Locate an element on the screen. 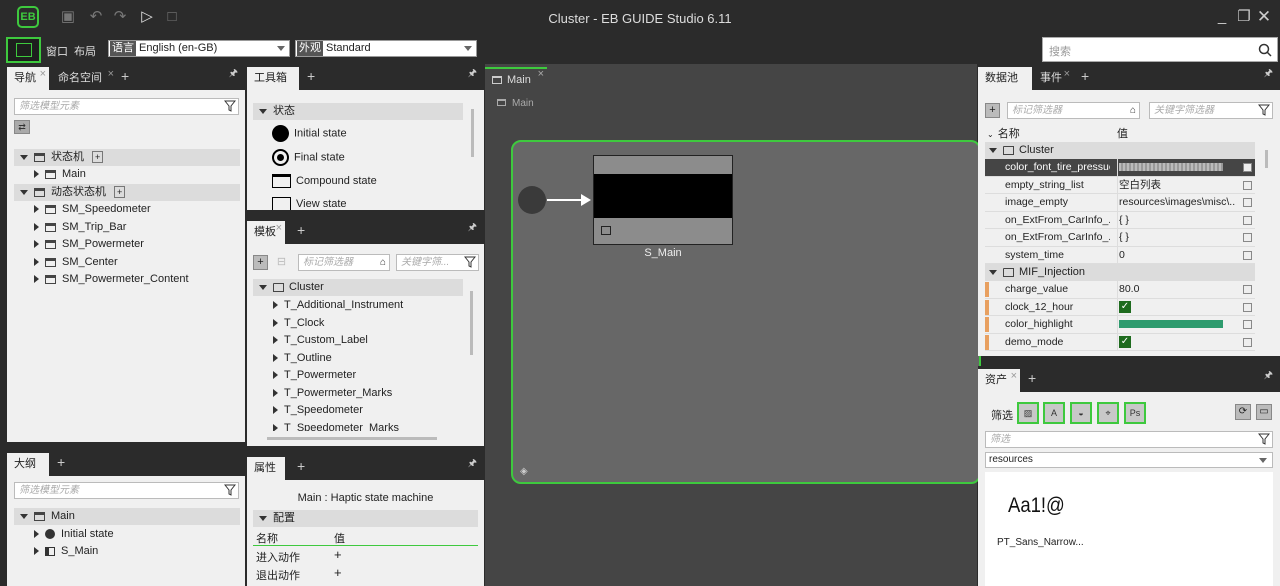 The width and height of the screenshot is (1280, 586). datapool-group-cluster: Cluster is located at coordinates (1120, 150).